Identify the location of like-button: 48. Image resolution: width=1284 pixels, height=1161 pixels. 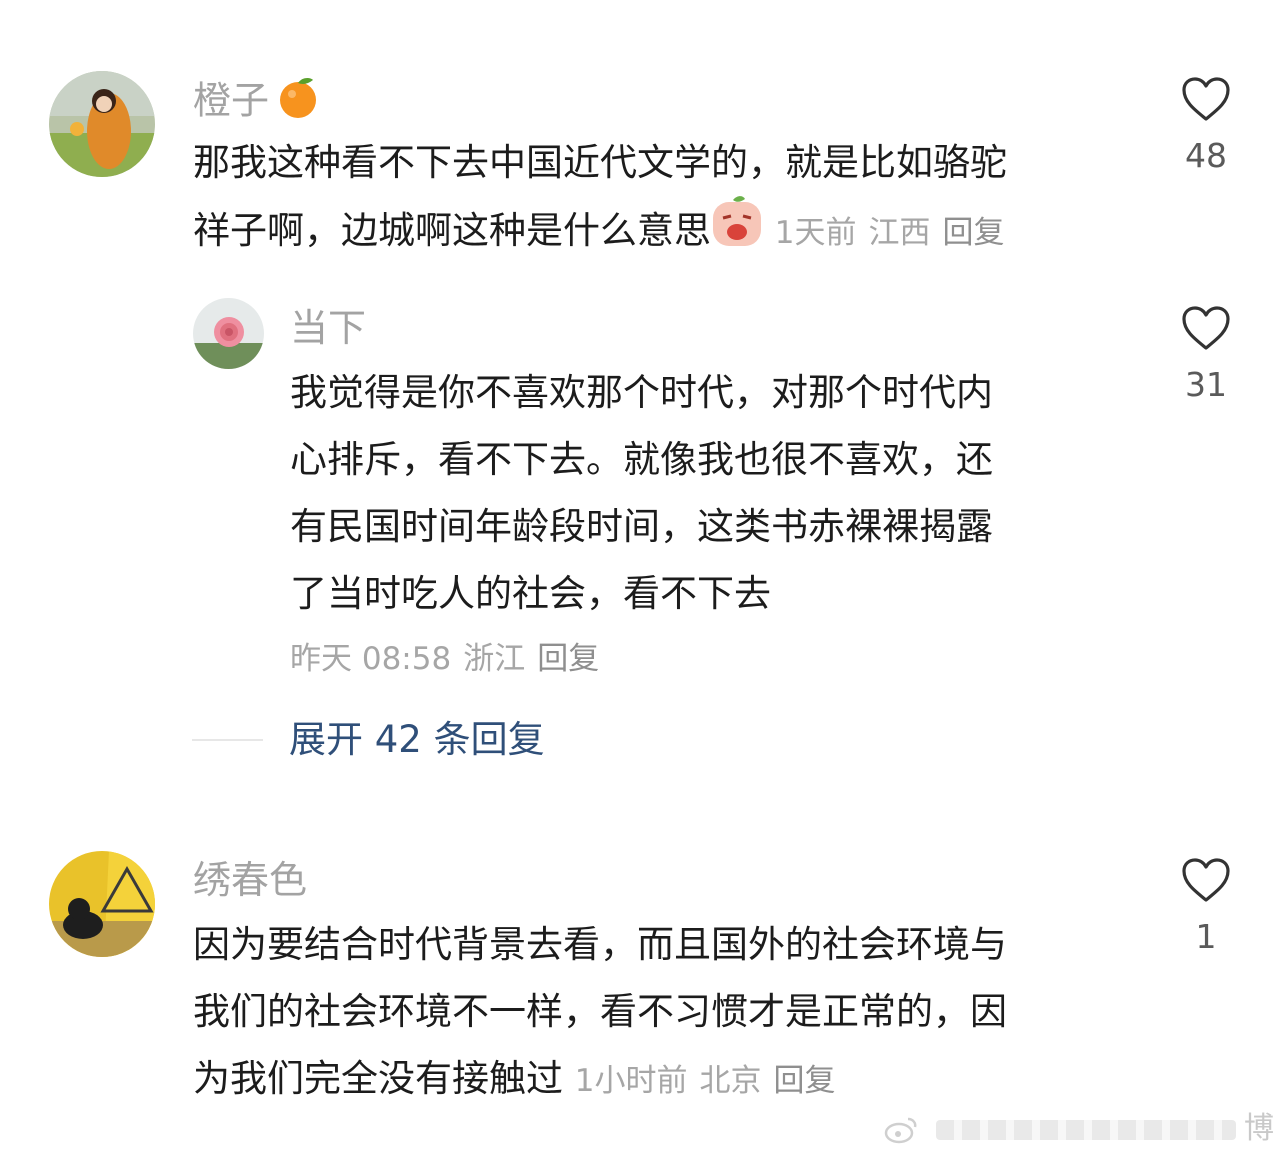
(1206, 126).